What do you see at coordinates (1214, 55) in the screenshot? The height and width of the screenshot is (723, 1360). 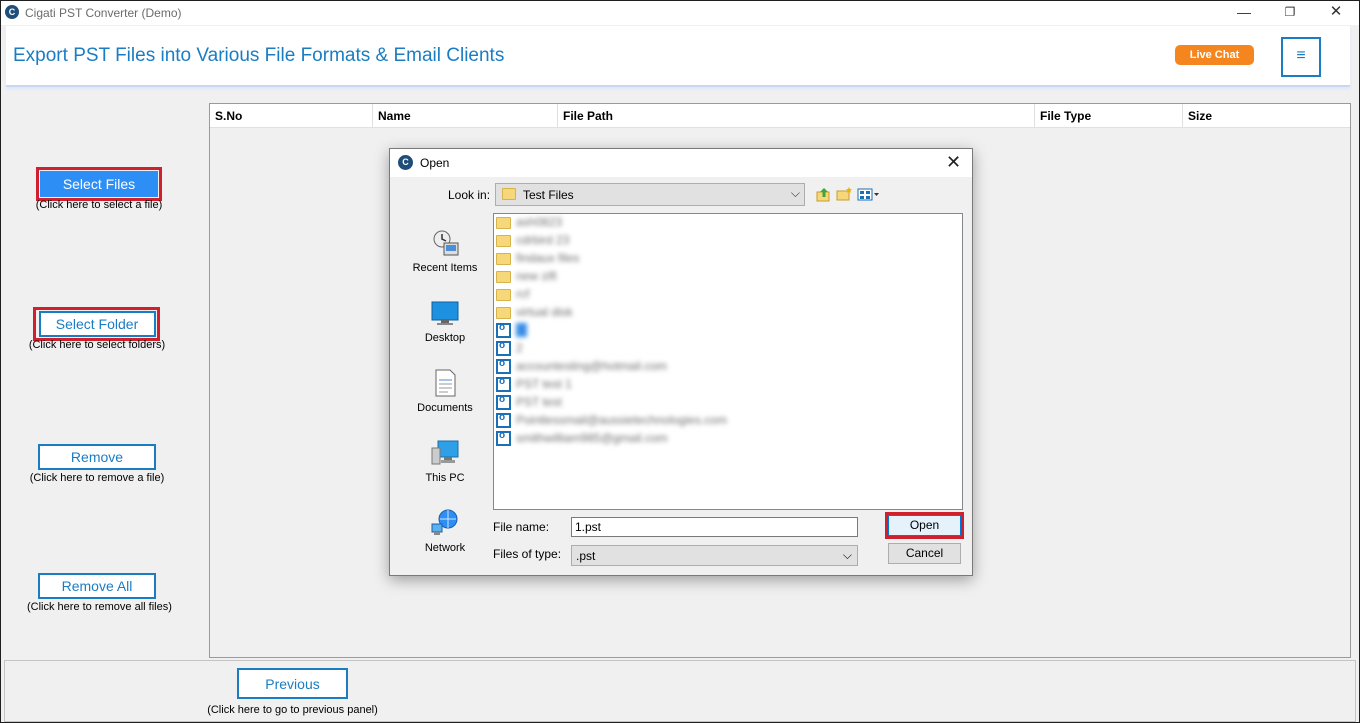 I see `live-chat-button: Live Chat` at bounding box center [1214, 55].